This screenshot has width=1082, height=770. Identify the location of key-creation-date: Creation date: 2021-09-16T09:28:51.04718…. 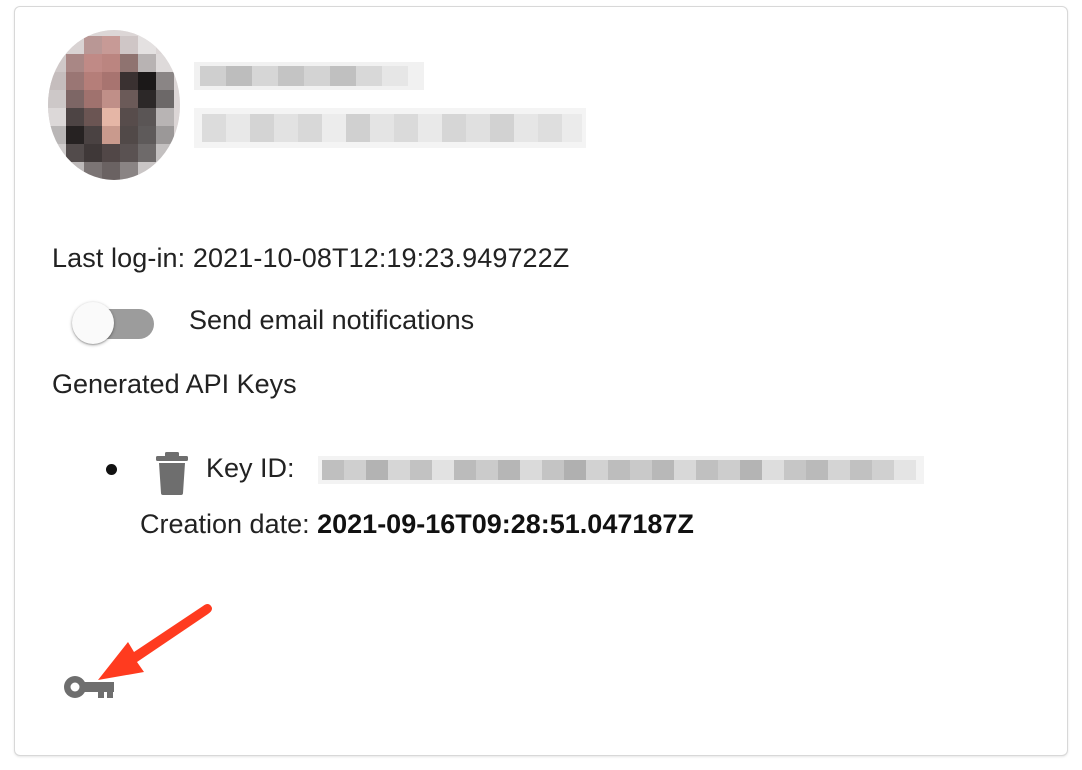
(417, 524).